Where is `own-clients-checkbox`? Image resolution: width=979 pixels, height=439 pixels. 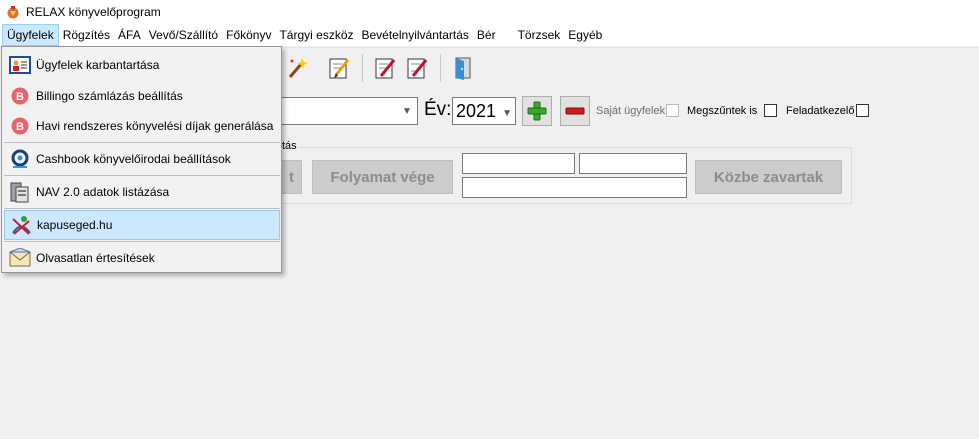 own-clients-checkbox is located at coordinates (672, 110).